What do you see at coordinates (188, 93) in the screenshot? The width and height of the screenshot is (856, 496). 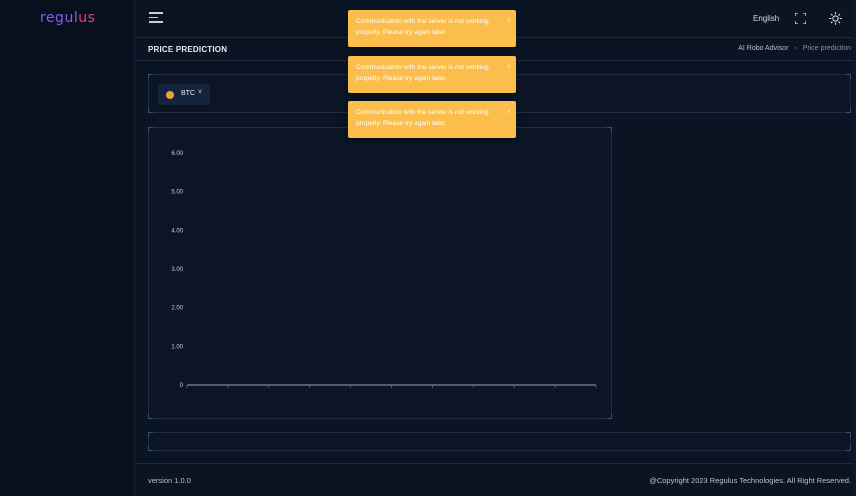 I see `coin-label: BTC` at bounding box center [188, 93].